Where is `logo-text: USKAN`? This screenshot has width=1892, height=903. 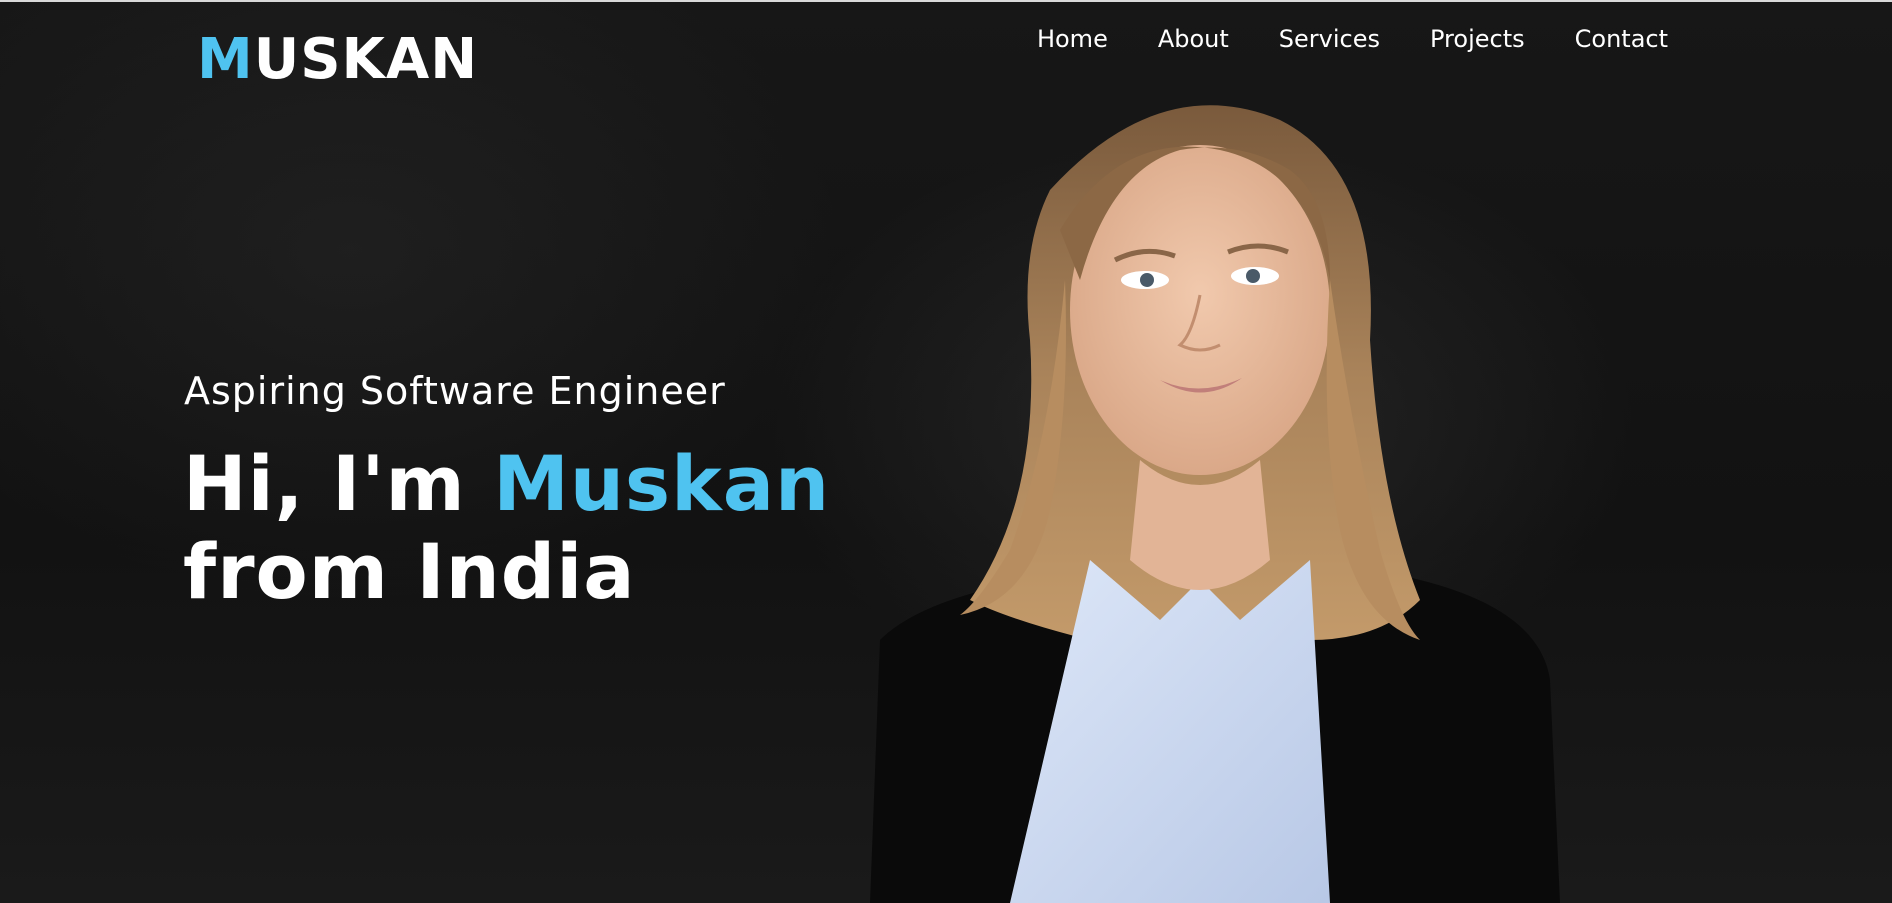
logo-text: USKAN is located at coordinates (366, 59).